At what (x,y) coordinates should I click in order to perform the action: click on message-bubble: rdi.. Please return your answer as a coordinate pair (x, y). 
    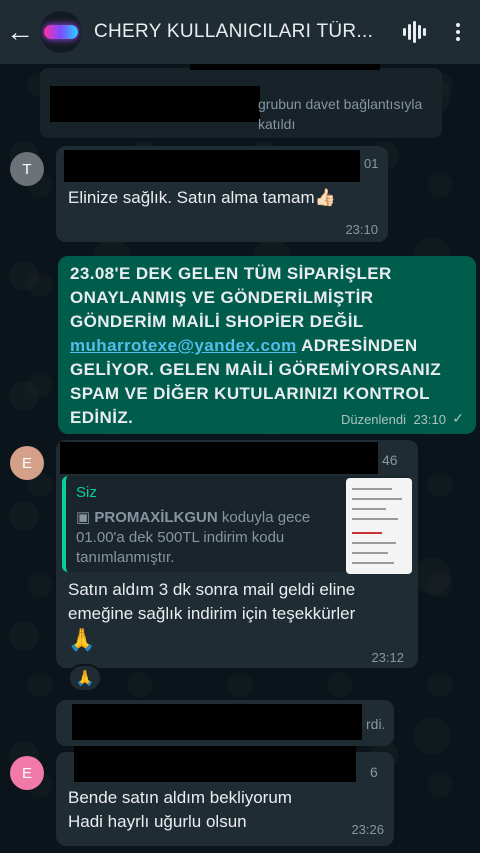
    Looking at the image, I should click on (225, 723).